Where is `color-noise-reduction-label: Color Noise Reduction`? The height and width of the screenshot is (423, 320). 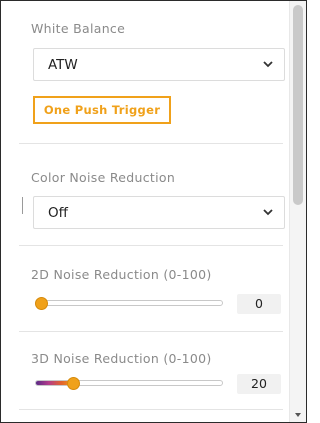 color-noise-reduction-label: Color Noise Reduction is located at coordinates (103, 177).